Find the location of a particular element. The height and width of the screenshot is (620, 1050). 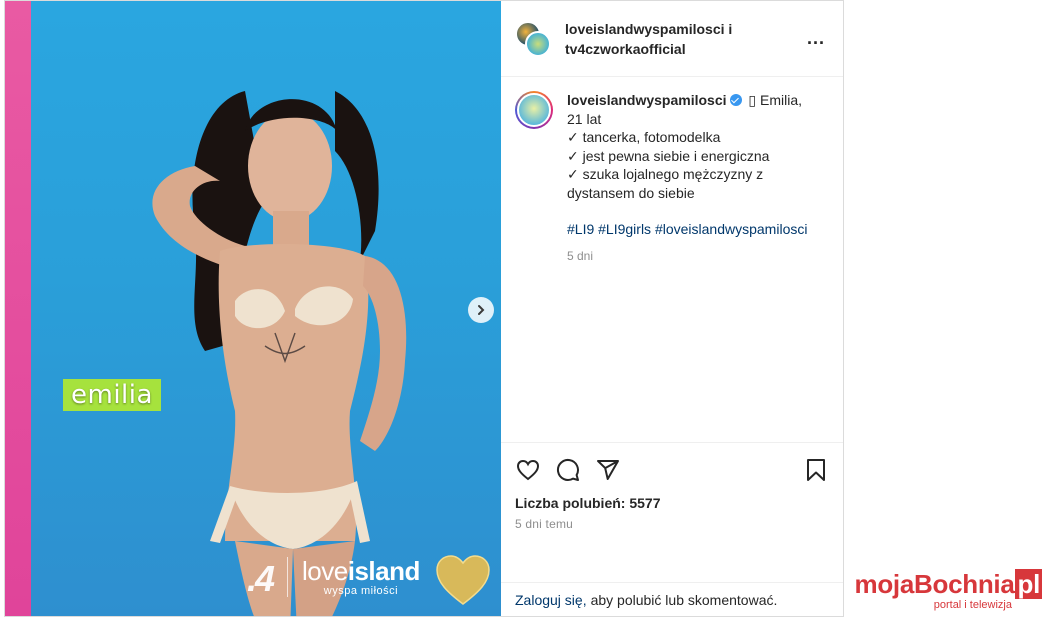

hashtags: #LI9 #LI9girls #loveislandwyspamilosci is located at coordinates (693, 229).